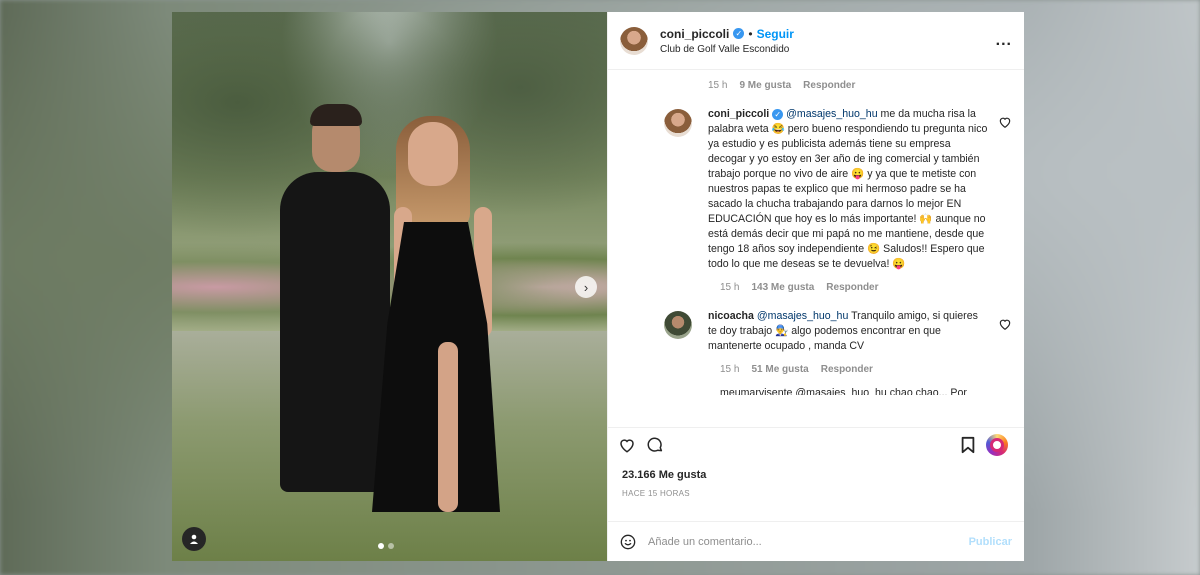 This screenshot has height=575, width=1200. I want to click on post-time-ago: HACE 15 HORAS, so click(656, 493).